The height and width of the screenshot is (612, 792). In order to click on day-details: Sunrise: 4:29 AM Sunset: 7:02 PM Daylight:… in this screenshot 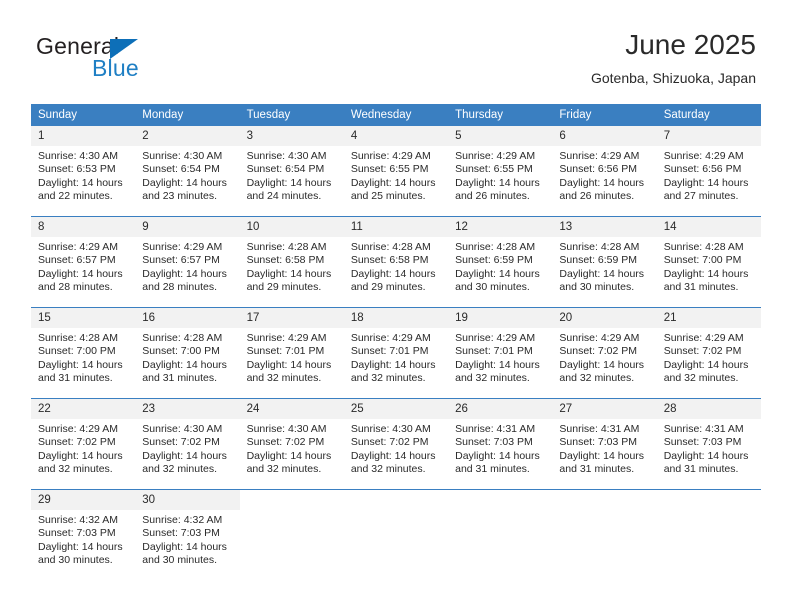, I will do `click(83, 448)`.